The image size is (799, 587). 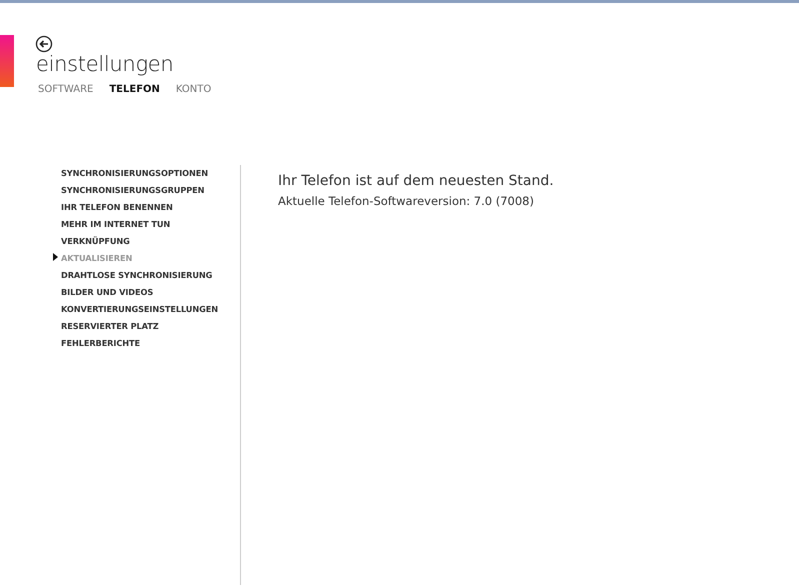 I want to click on sidebar-item: KONVERTIERUNGSEINSTELLUNGEN, so click(x=139, y=309).